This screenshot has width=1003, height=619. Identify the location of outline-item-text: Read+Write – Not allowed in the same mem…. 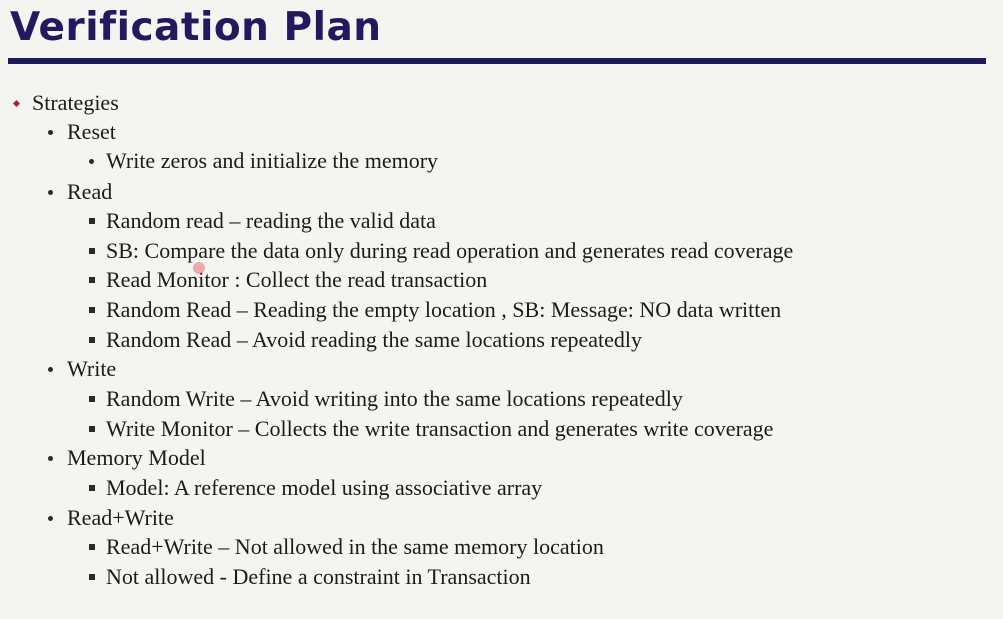
(355, 546).